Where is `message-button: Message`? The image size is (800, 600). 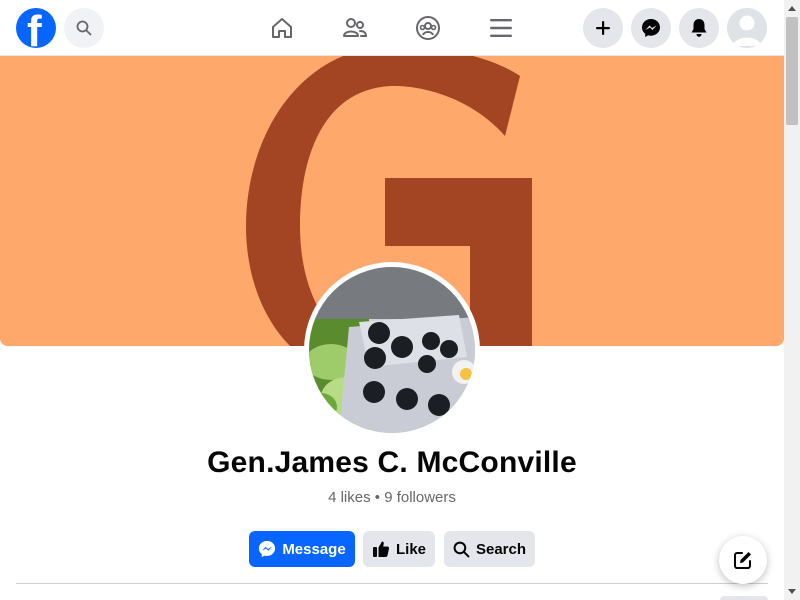 message-button: Message is located at coordinates (302, 549).